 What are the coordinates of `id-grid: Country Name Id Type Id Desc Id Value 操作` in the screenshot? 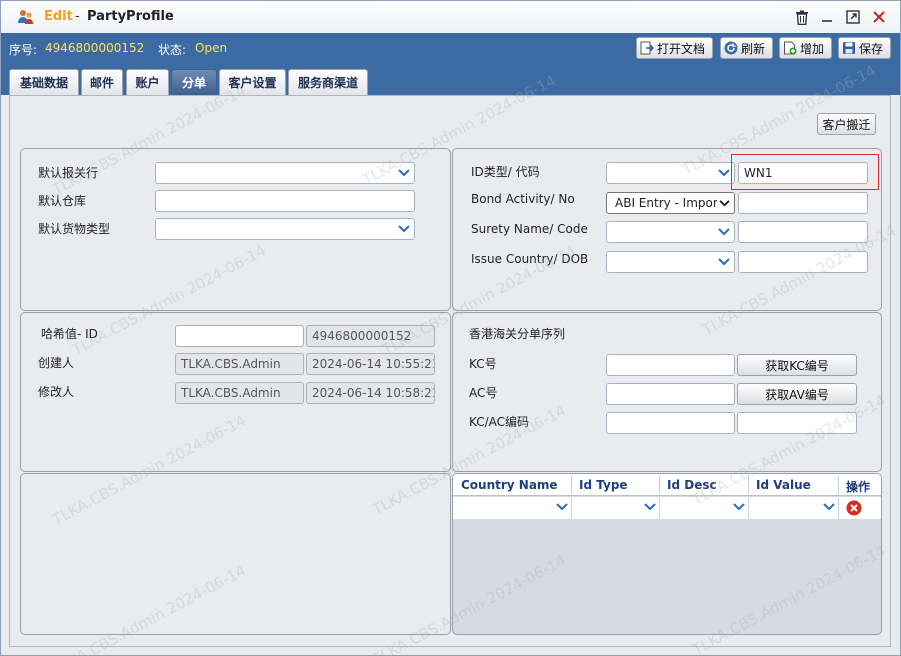 It's located at (667, 554).